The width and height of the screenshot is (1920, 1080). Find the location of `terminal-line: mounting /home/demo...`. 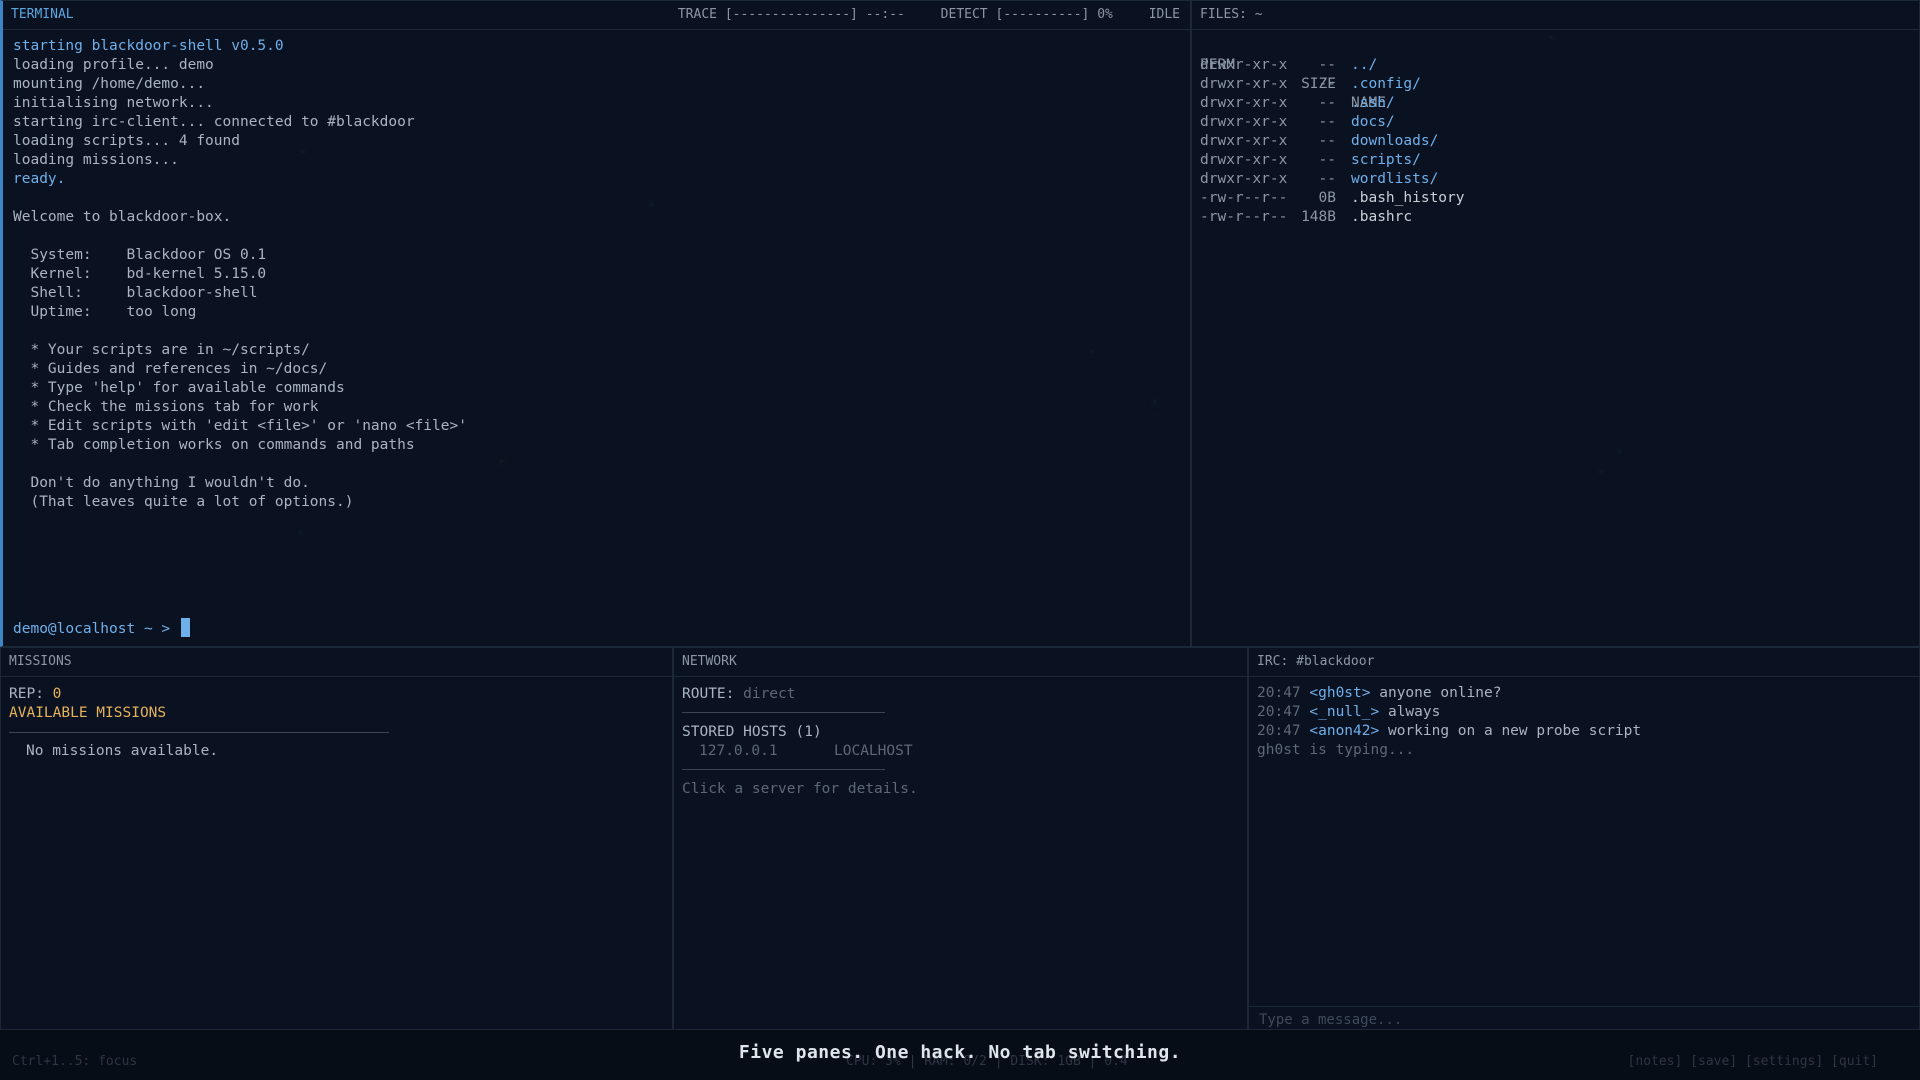

terminal-line: mounting /home/demo... is located at coordinates (109, 84).